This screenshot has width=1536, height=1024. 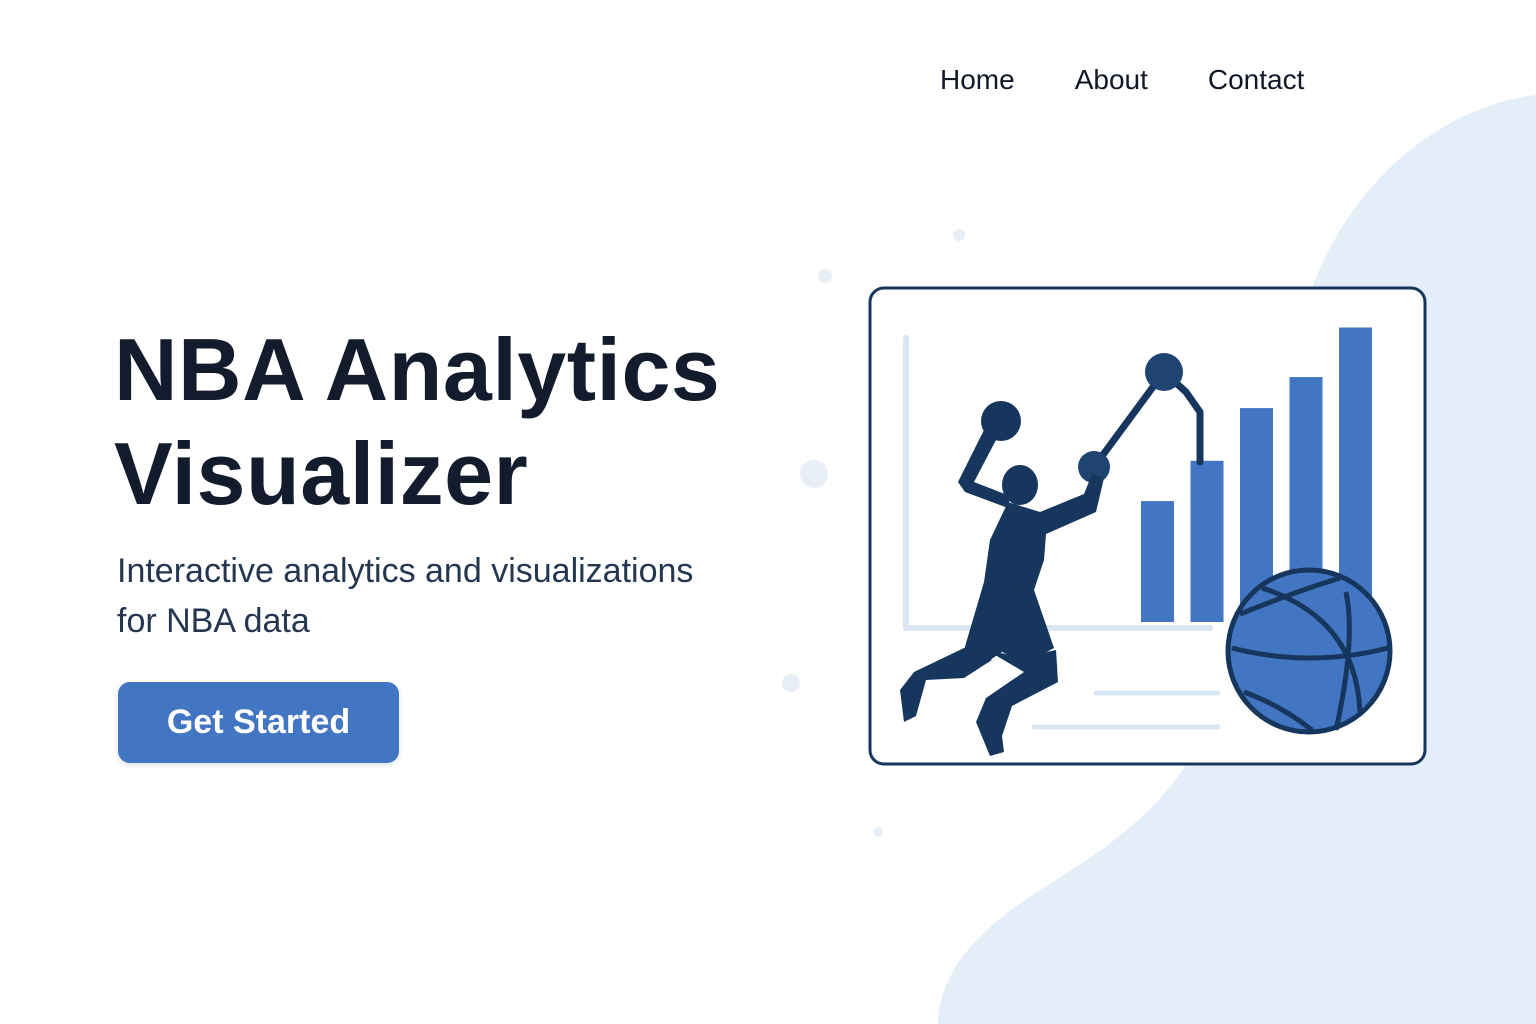 What do you see at coordinates (977, 80) in the screenshot?
I see `nav-home-link: Home` at bounding box center [977, 80].